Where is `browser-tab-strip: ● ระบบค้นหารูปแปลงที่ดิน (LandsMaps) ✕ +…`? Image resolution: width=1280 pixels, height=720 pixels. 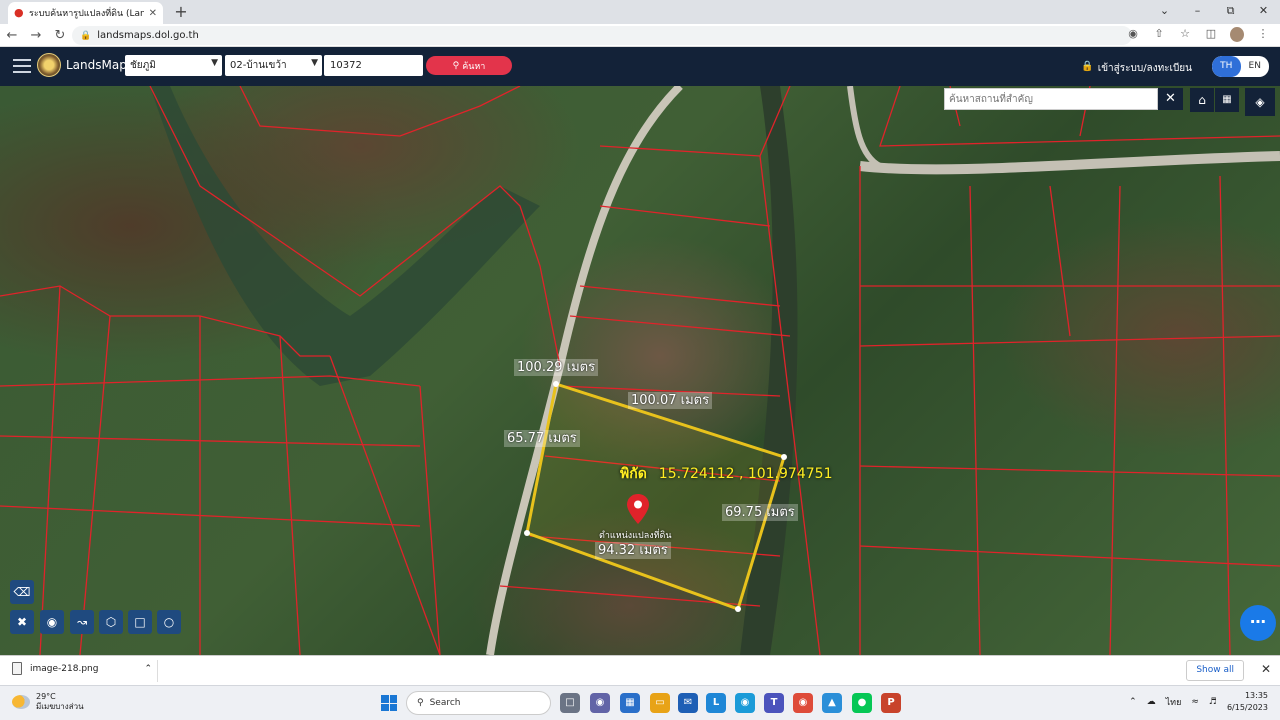 browser-tab-strip: ● ระบบค้นหารูปแปลงที่ดิน (LandsMaps) ✕ +… is located at coordinates (640, 12).